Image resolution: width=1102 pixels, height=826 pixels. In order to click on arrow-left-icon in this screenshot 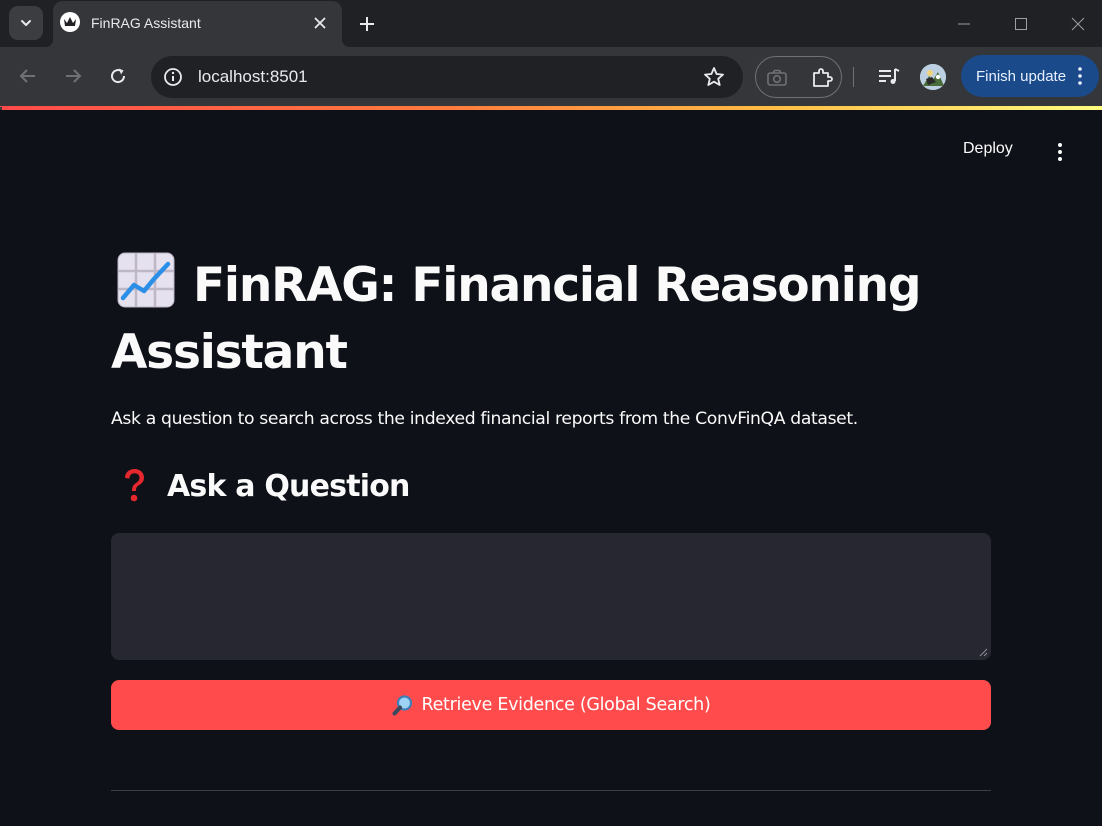, I will do `click(27, 76)`.